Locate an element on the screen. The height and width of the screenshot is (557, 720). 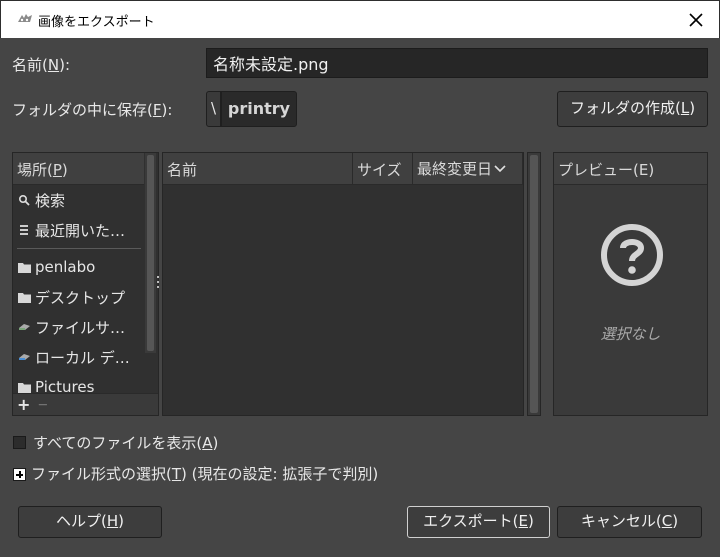
help-button: ヘルプ(H) is located at coordinates (90, 522).